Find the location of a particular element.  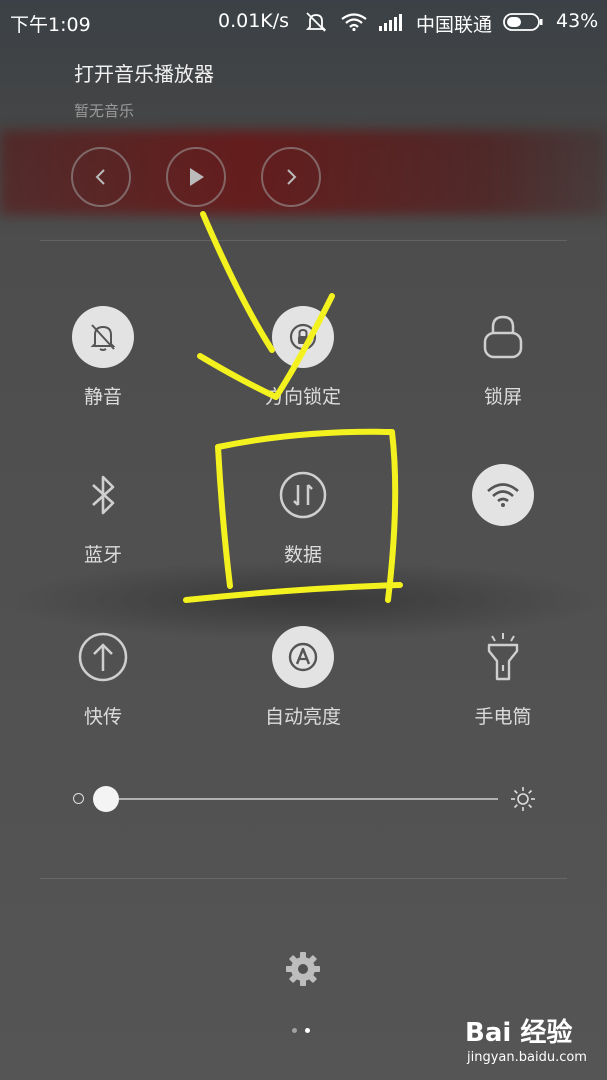

play-button is located at coordinates (196, 177).